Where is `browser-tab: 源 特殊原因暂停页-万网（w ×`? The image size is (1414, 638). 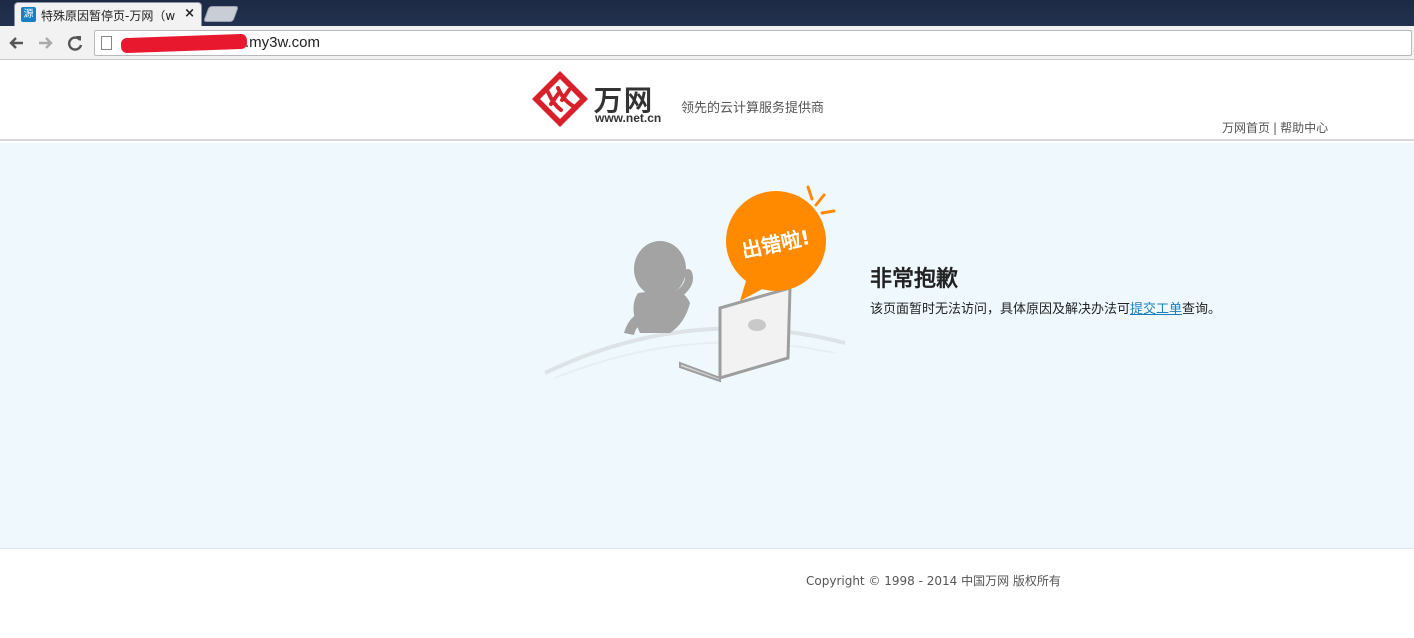
browser-tab: 源 特殊原因暂停页-万网（w × is located at coordinates (108, 14).